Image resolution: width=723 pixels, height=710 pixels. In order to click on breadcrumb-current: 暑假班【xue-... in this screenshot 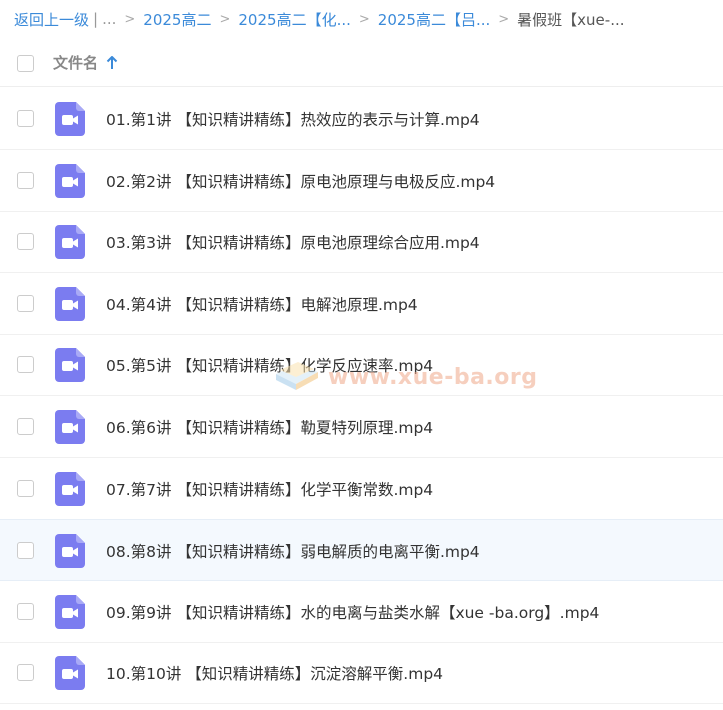, I will do `click(571, 19)`.